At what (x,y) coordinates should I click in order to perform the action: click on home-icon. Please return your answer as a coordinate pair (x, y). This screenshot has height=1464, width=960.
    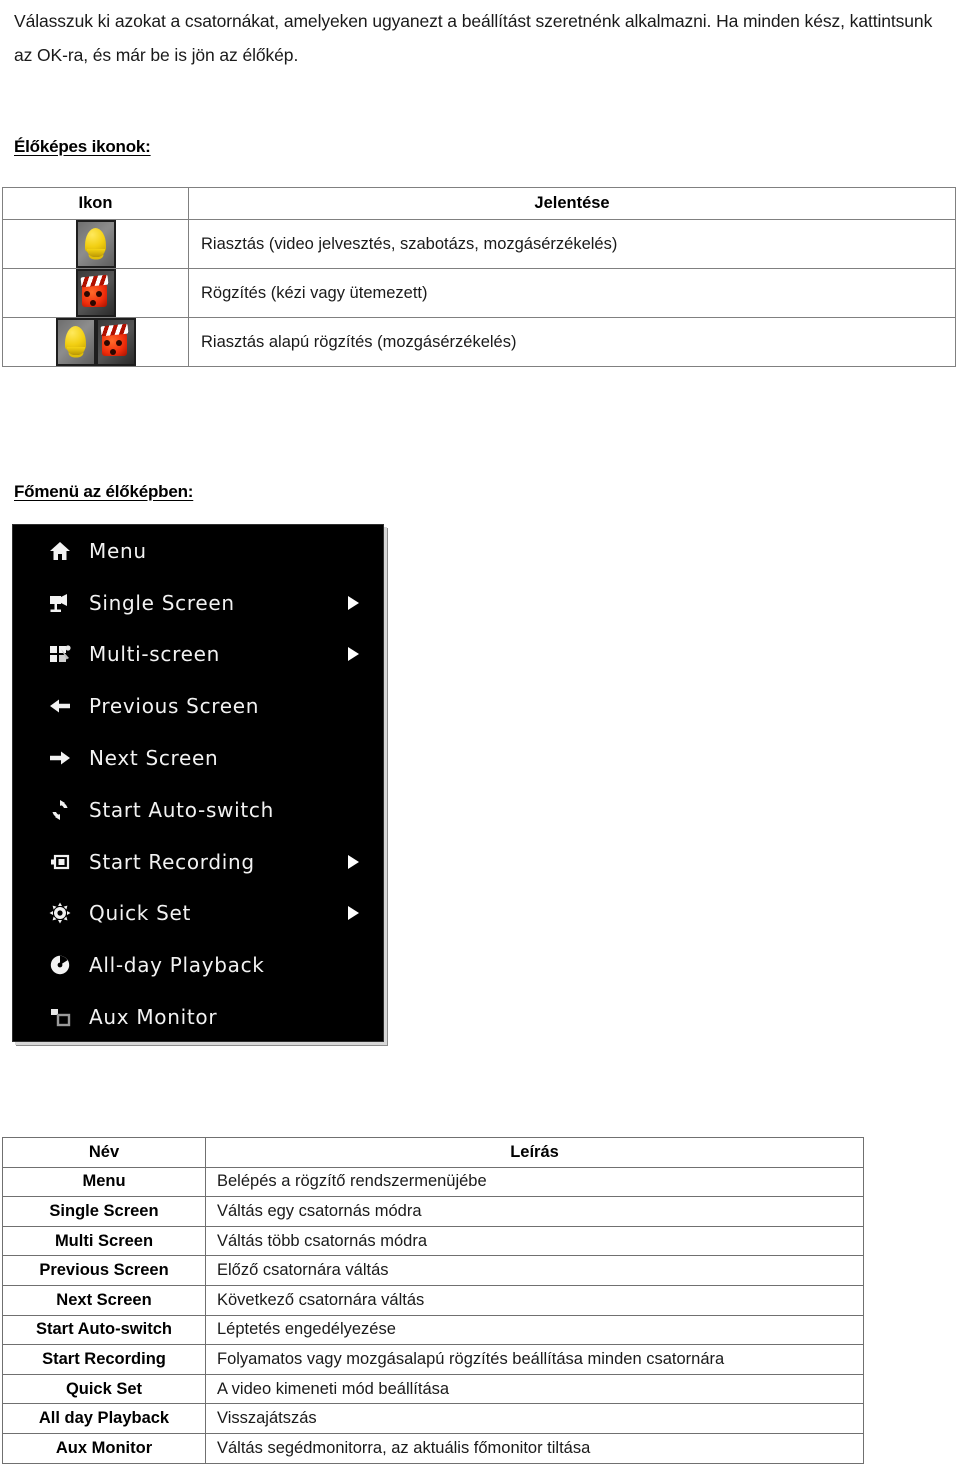
    Looking at the image, I should click on (60, 551).